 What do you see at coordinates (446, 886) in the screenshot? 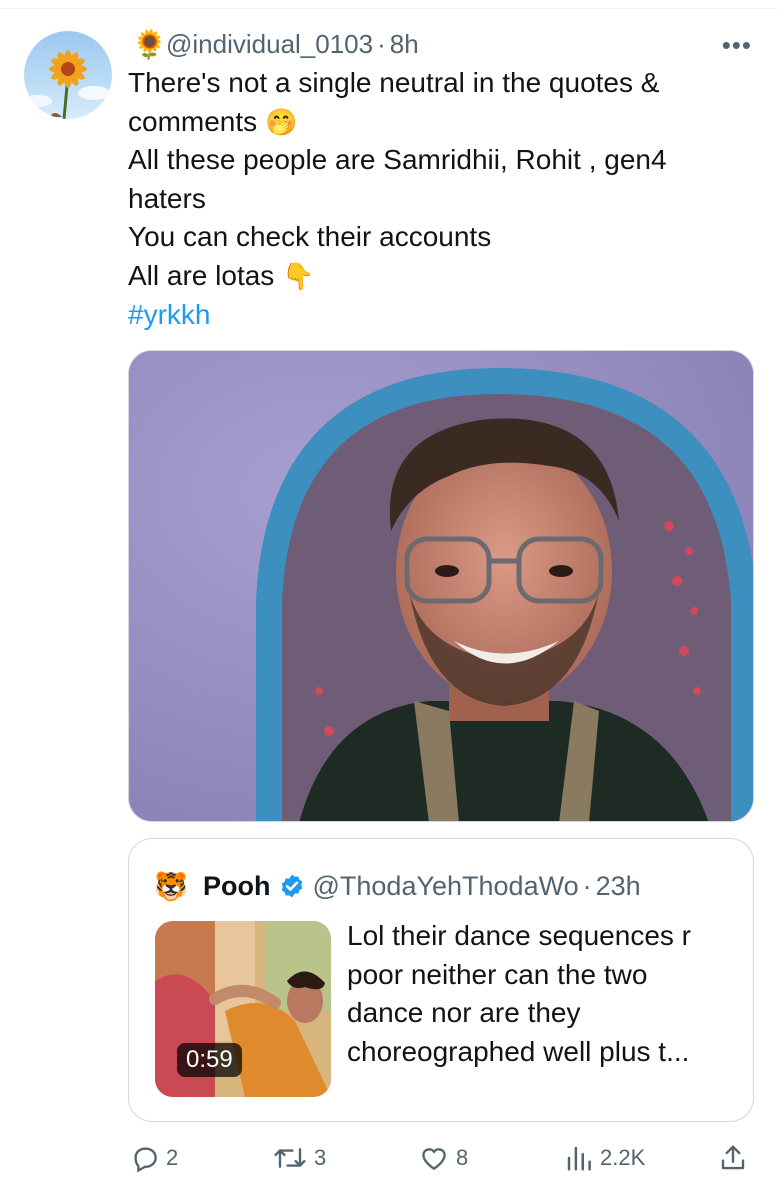
I see `quoted-author-handle: @ThodaYehThodaWo` at bounding box center [446, 886].